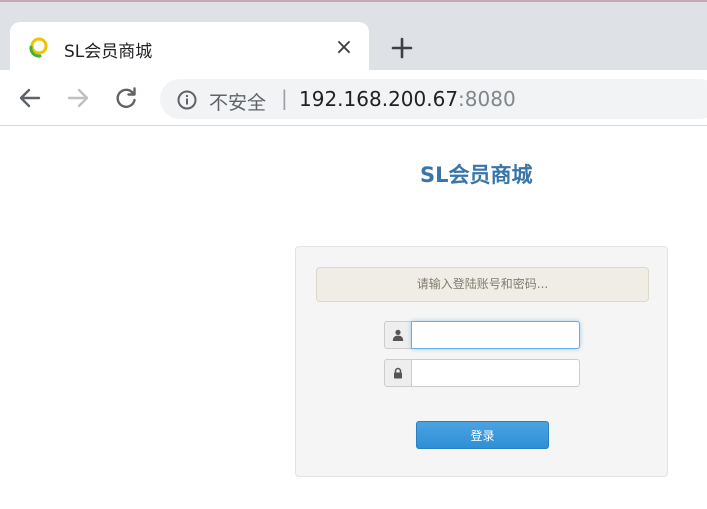  What do you see at coordinates (398, 373) in the screenshot?
I see `lock-icon` at bounding box center [398, 373].